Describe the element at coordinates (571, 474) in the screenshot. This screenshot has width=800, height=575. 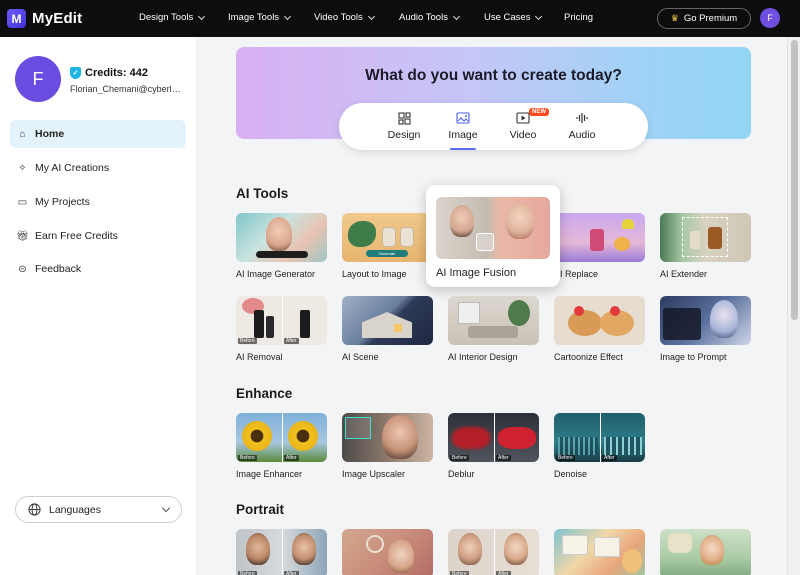
I see `tool-label: Denoise` at that location.